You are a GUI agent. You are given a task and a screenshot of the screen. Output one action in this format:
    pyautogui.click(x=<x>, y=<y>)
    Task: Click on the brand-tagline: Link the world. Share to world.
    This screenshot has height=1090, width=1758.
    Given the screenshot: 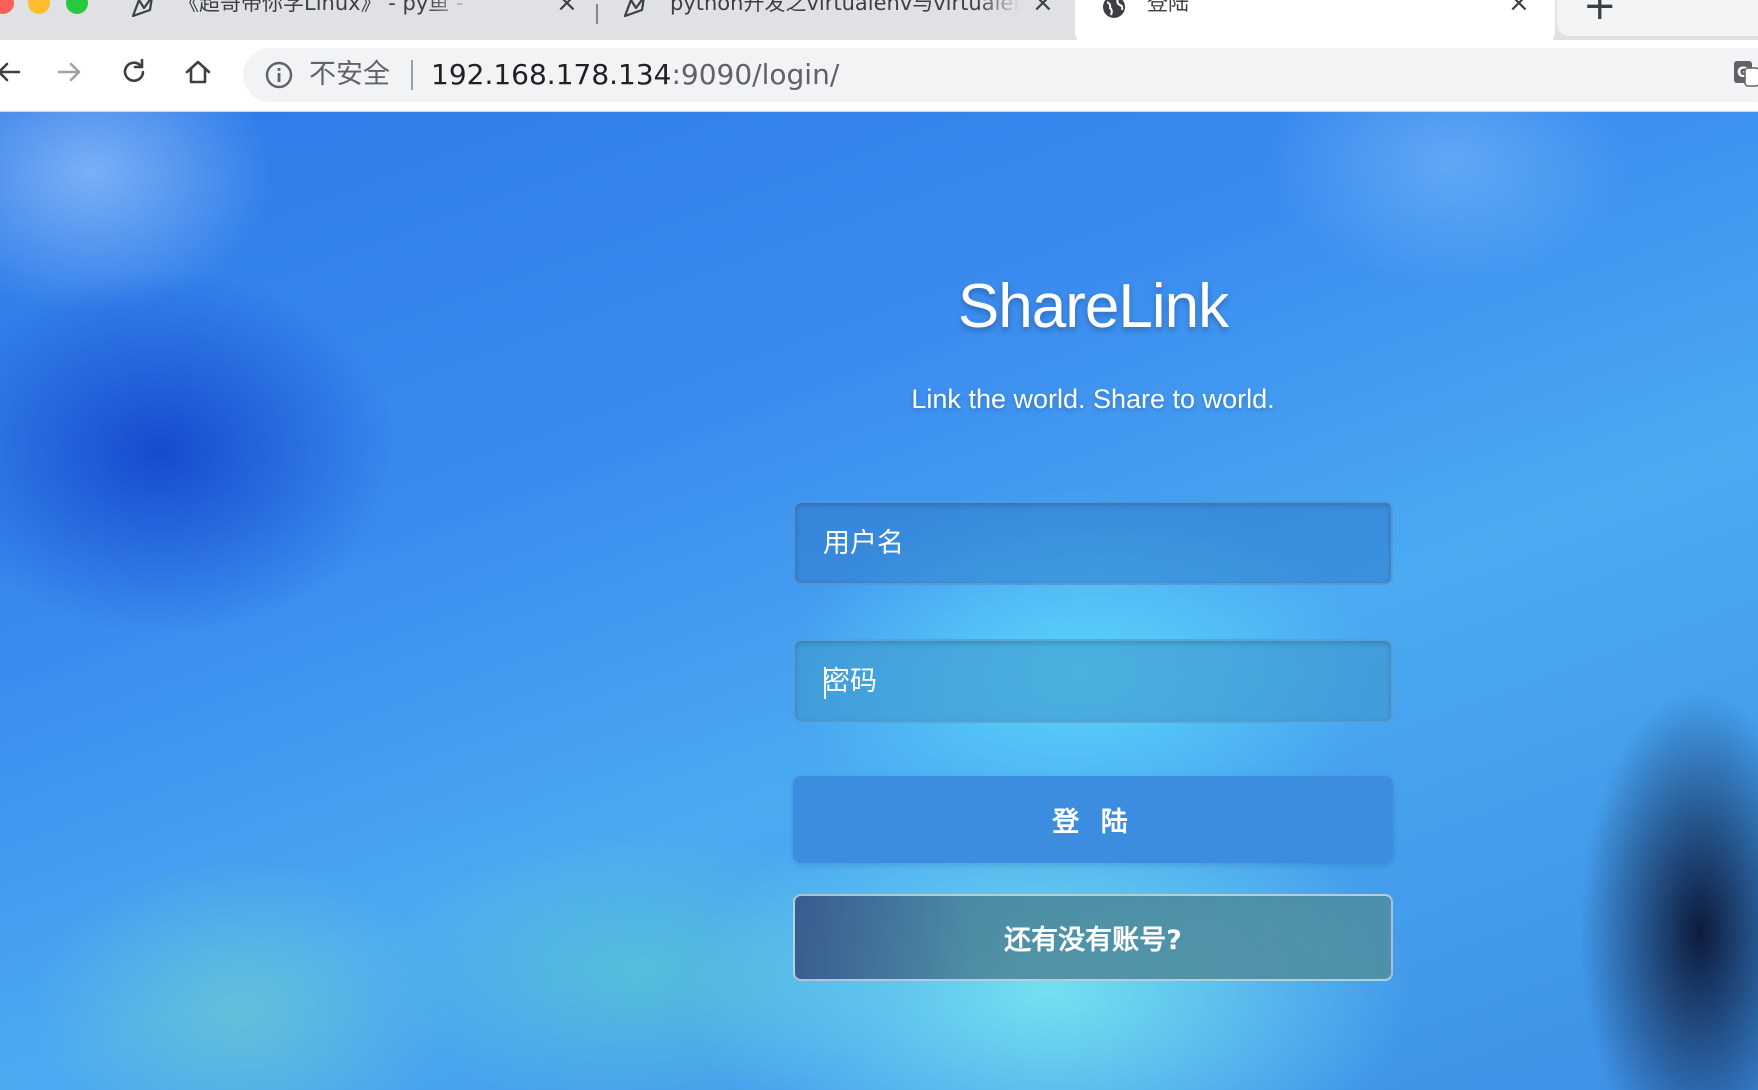 What is the action you would take?
    pyautogui.click(x=1093, y=399)
    